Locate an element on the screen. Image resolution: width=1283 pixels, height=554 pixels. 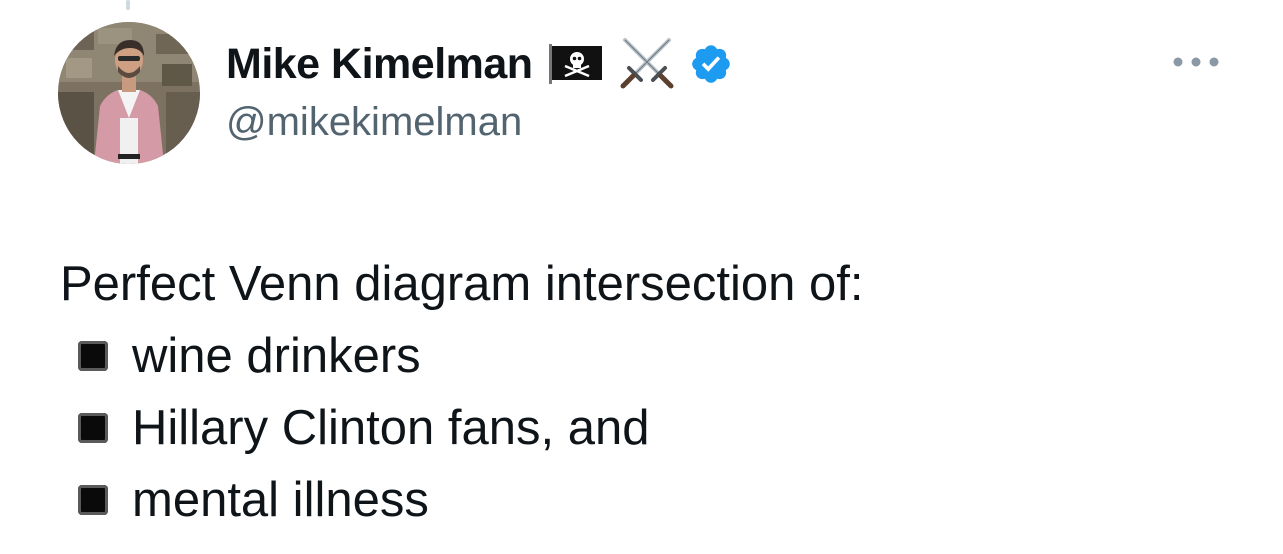
more-options-button is located at coordinates (1196, 62).